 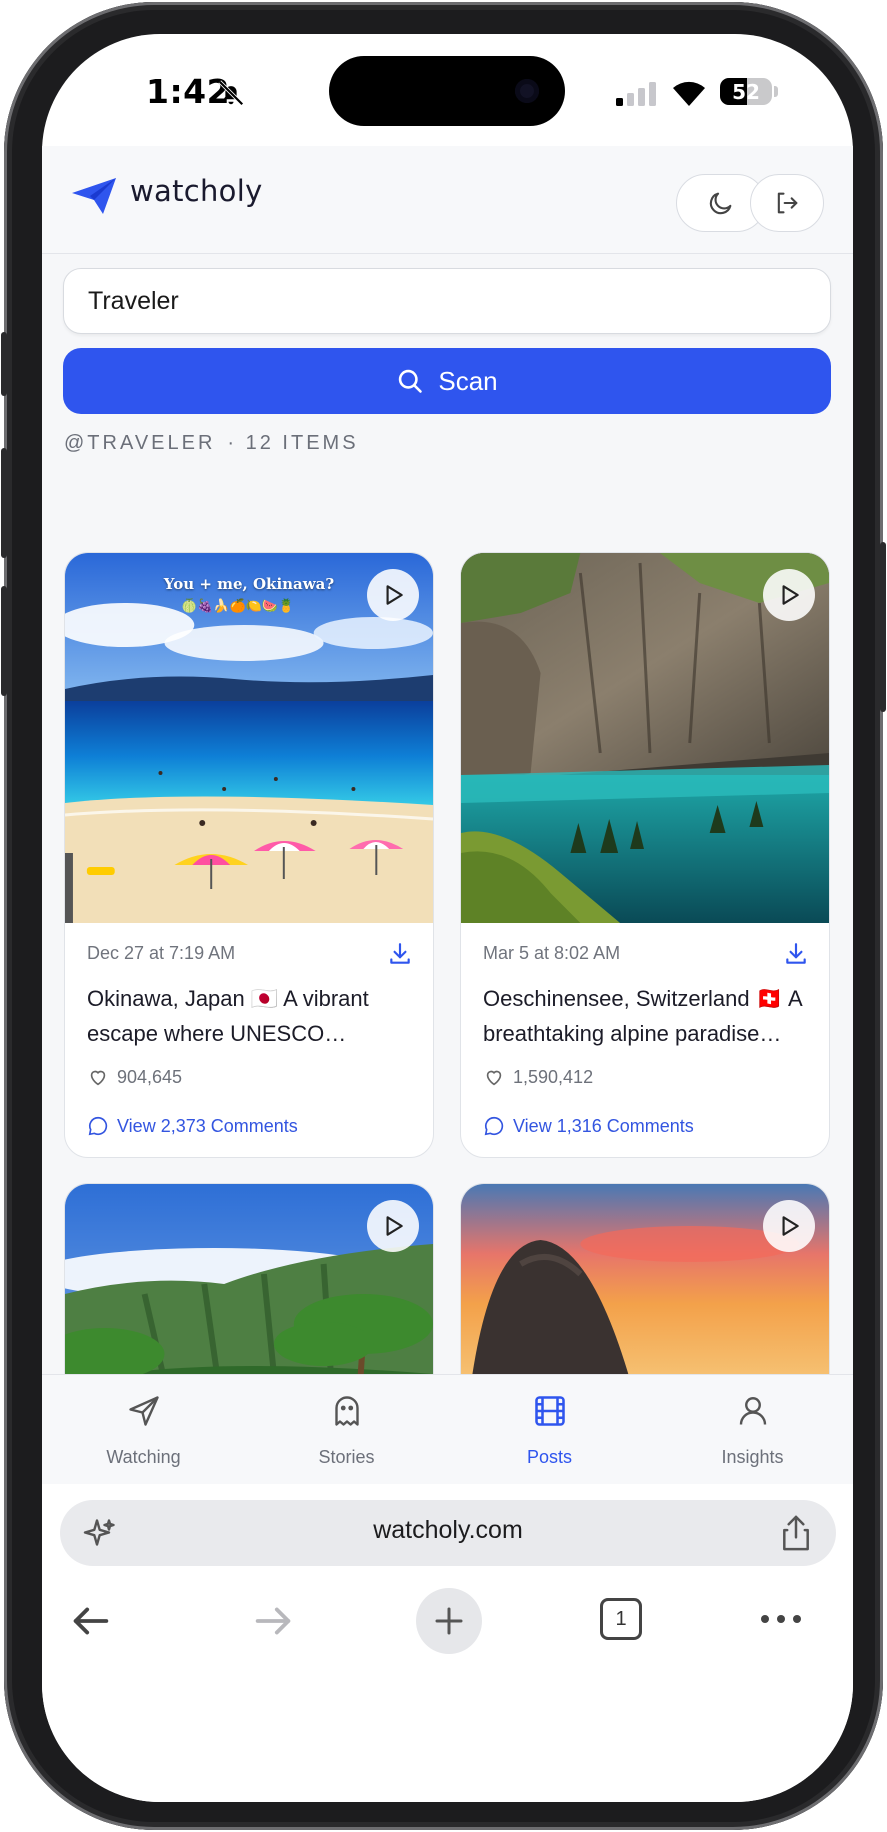 I want to click on tab-label: Stories, so click(x=346, y=1457).